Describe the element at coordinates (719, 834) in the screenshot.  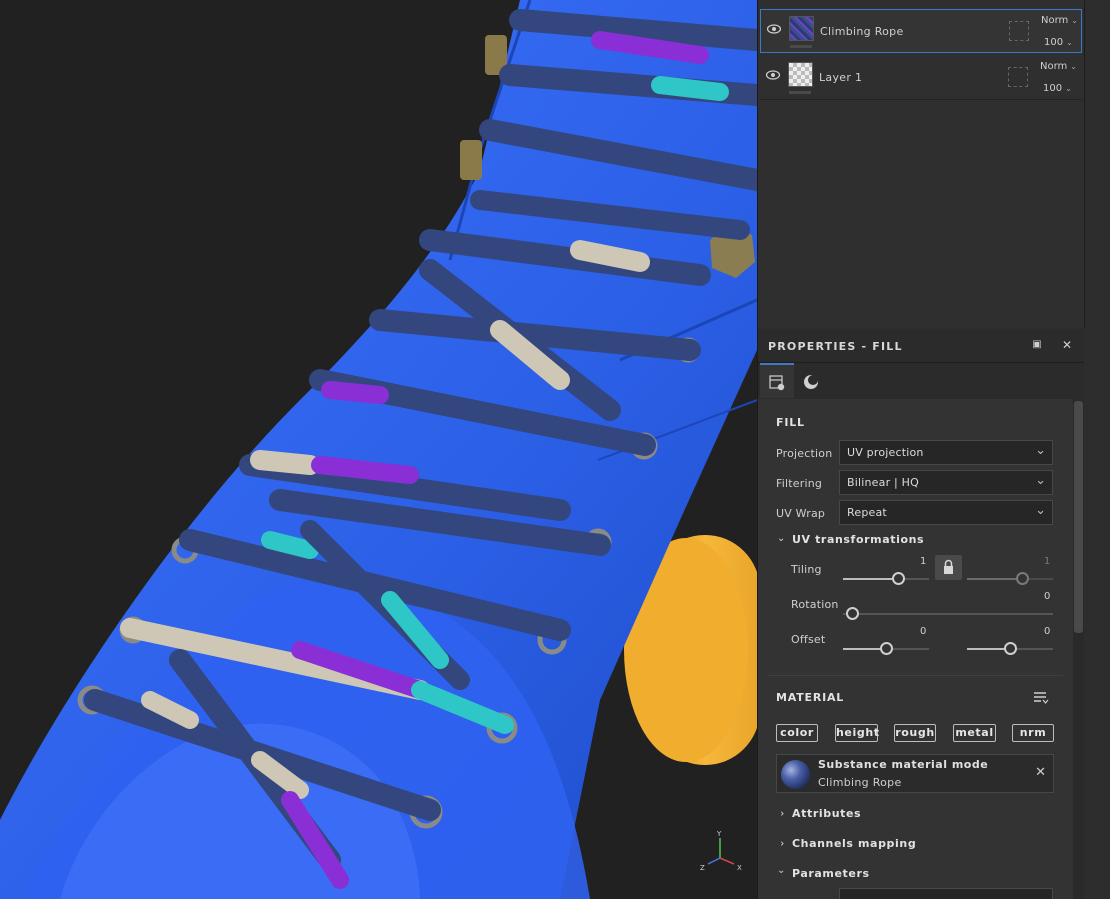
I see `gizmo-y-label: Y` at that location.